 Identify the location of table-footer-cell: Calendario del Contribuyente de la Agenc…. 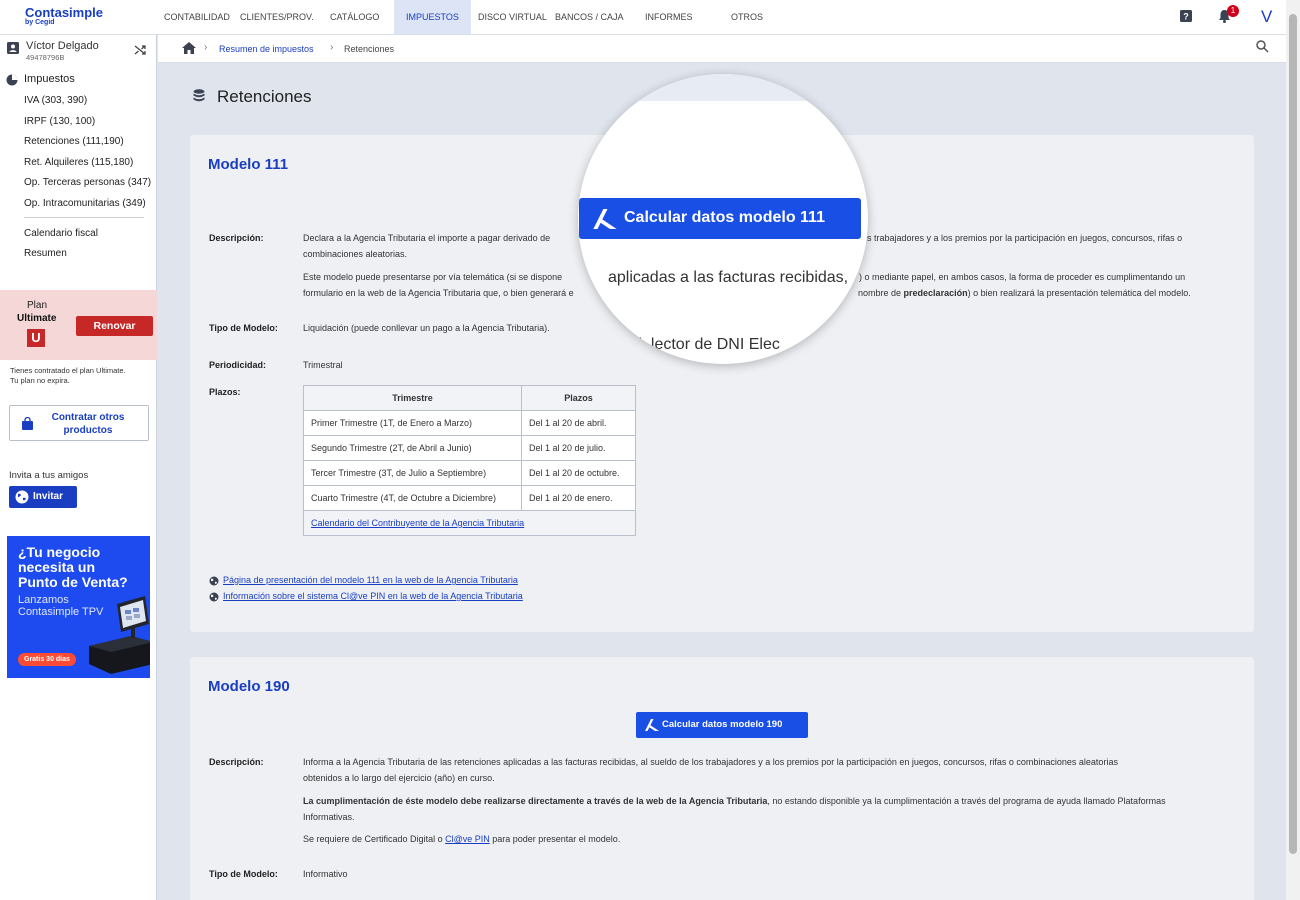
(469, 523).